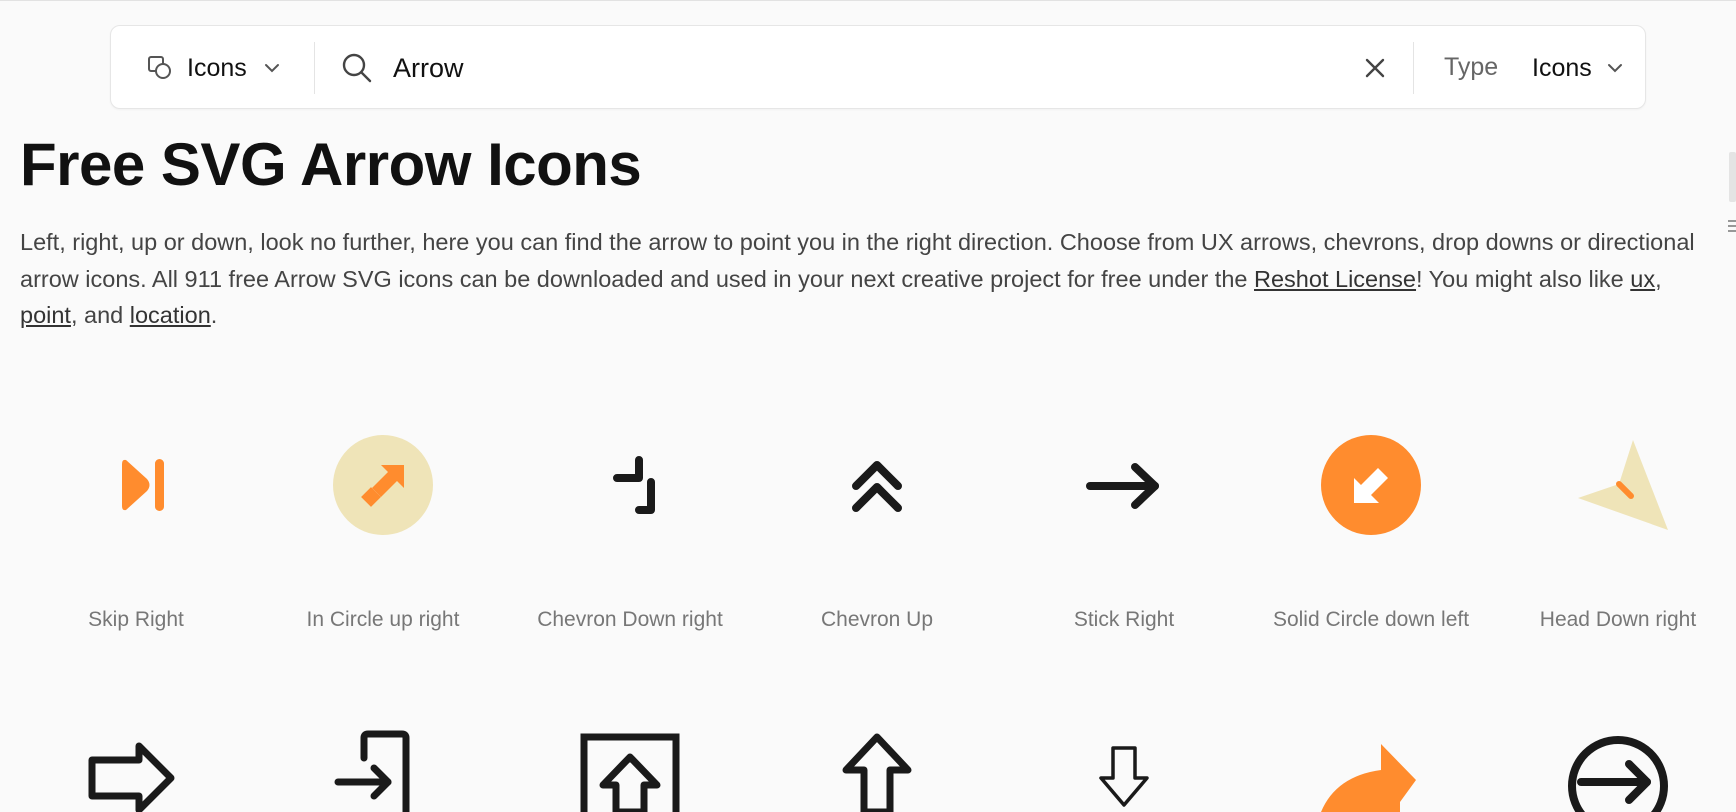 The height and width of the screenshot is (812, 1736). I want to click on menu-icon, so click(1732, 226).